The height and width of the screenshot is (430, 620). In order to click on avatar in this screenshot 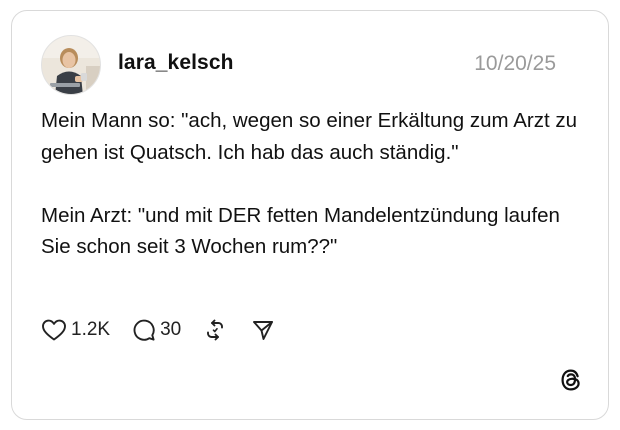, I will do `click(71, 65)`.